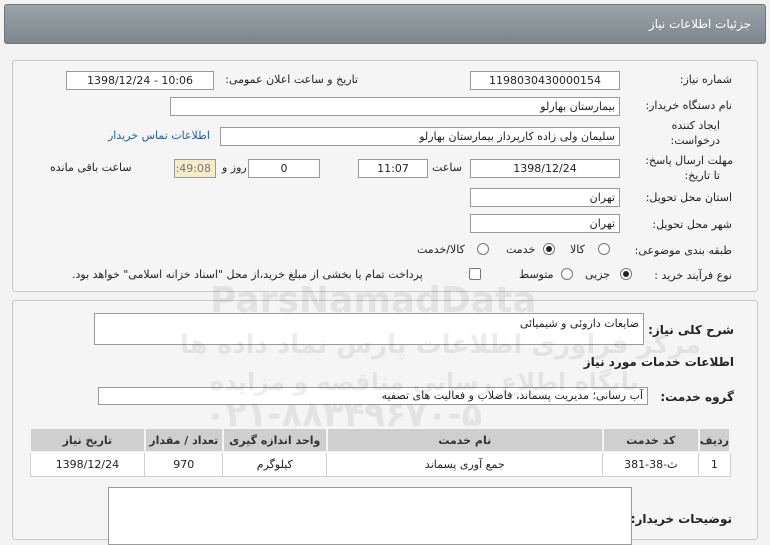 The width and height of the screenshot is (770, 545). Describe the element at coordinates (140, 80) in the screenshot. I see `announce-field: 1398/12/24 - 10:06` at that location.